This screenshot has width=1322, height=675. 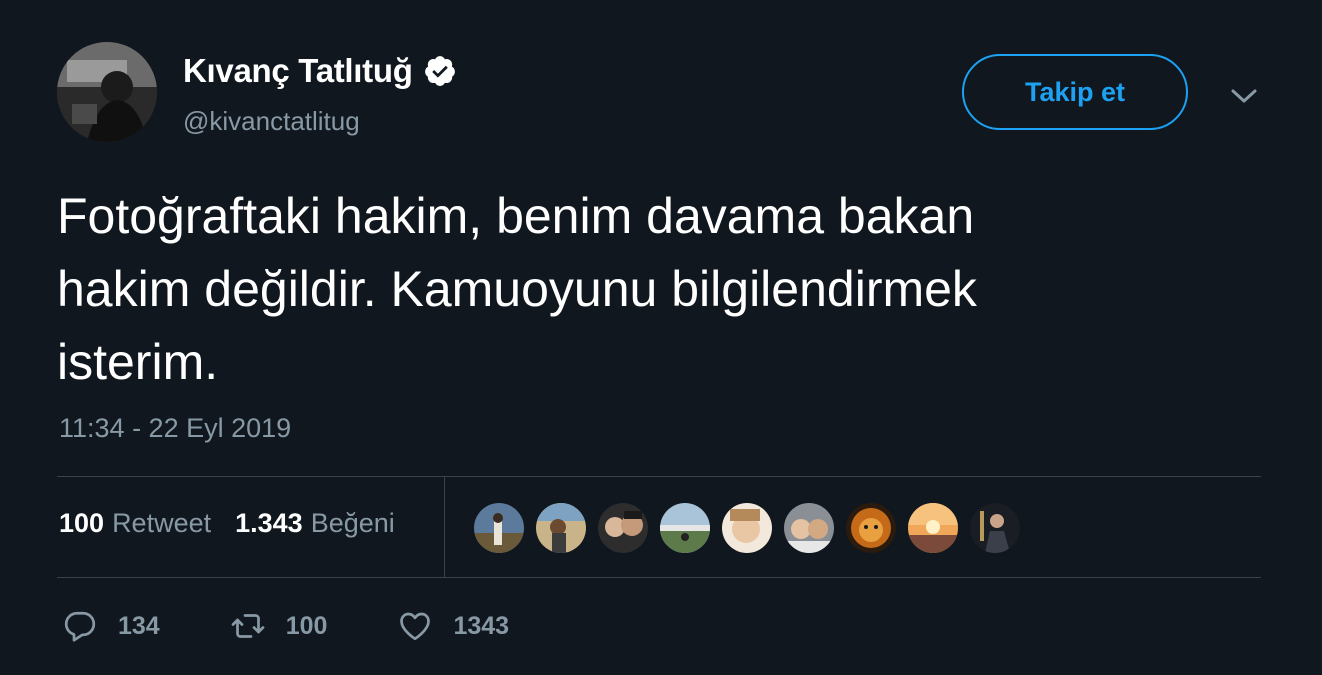 I want to click on reply-button: 134, so click(x=111, y=626).